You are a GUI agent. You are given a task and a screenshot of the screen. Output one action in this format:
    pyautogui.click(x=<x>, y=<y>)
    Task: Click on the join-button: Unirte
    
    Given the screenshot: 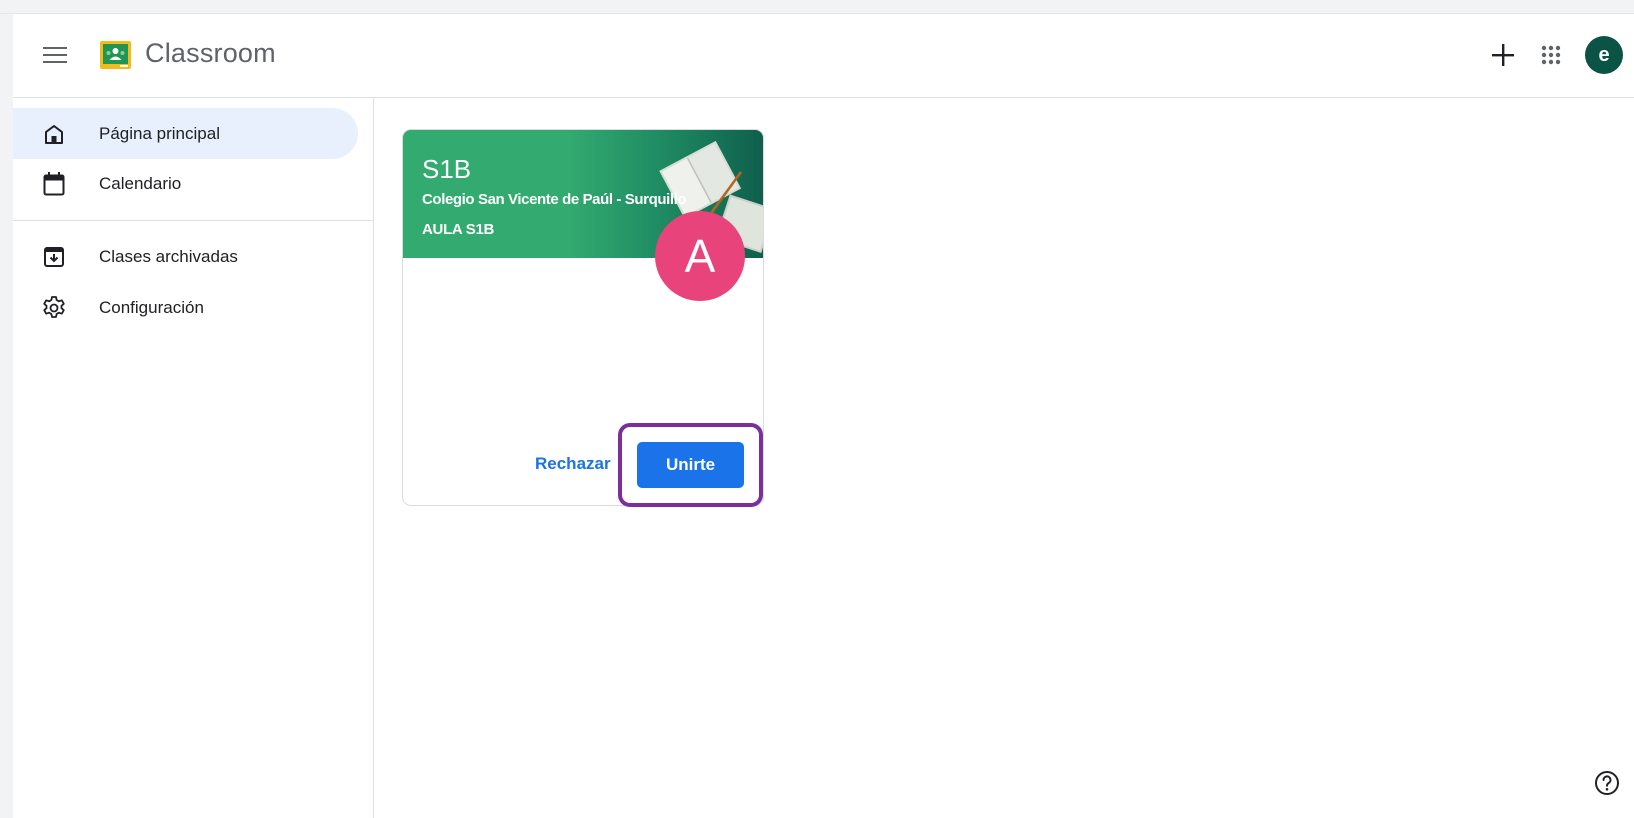 What is the action you would take?
    pyautogui.click(x=690, y=465)
    